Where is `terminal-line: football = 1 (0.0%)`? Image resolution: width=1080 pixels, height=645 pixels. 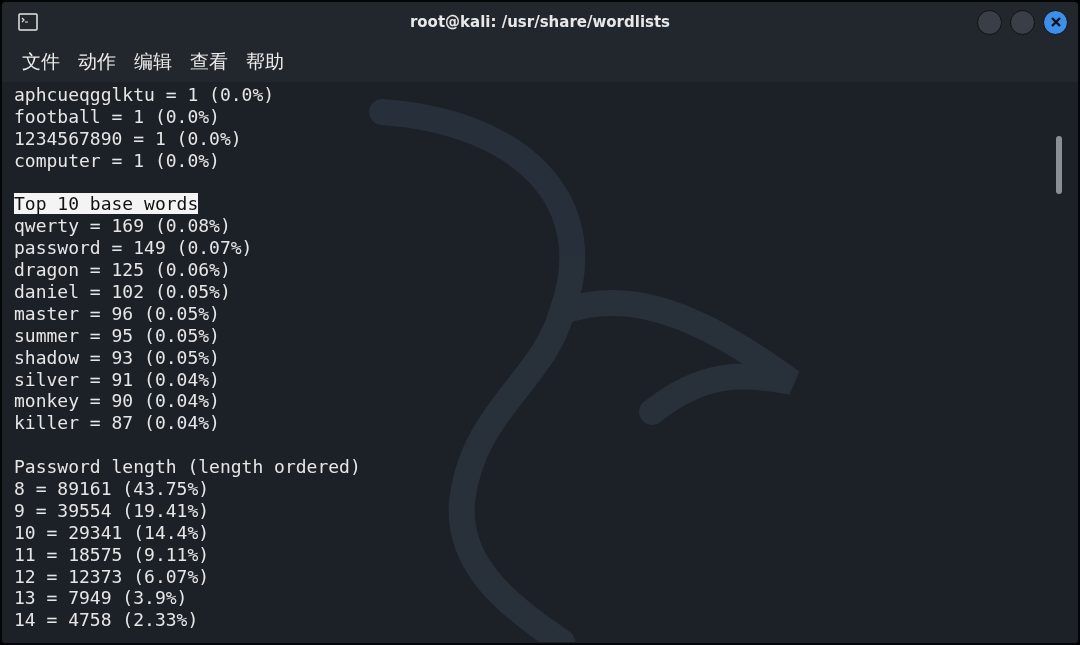 terminal-line: football = 1 (0.0%) is located at coordinates (117, 116).